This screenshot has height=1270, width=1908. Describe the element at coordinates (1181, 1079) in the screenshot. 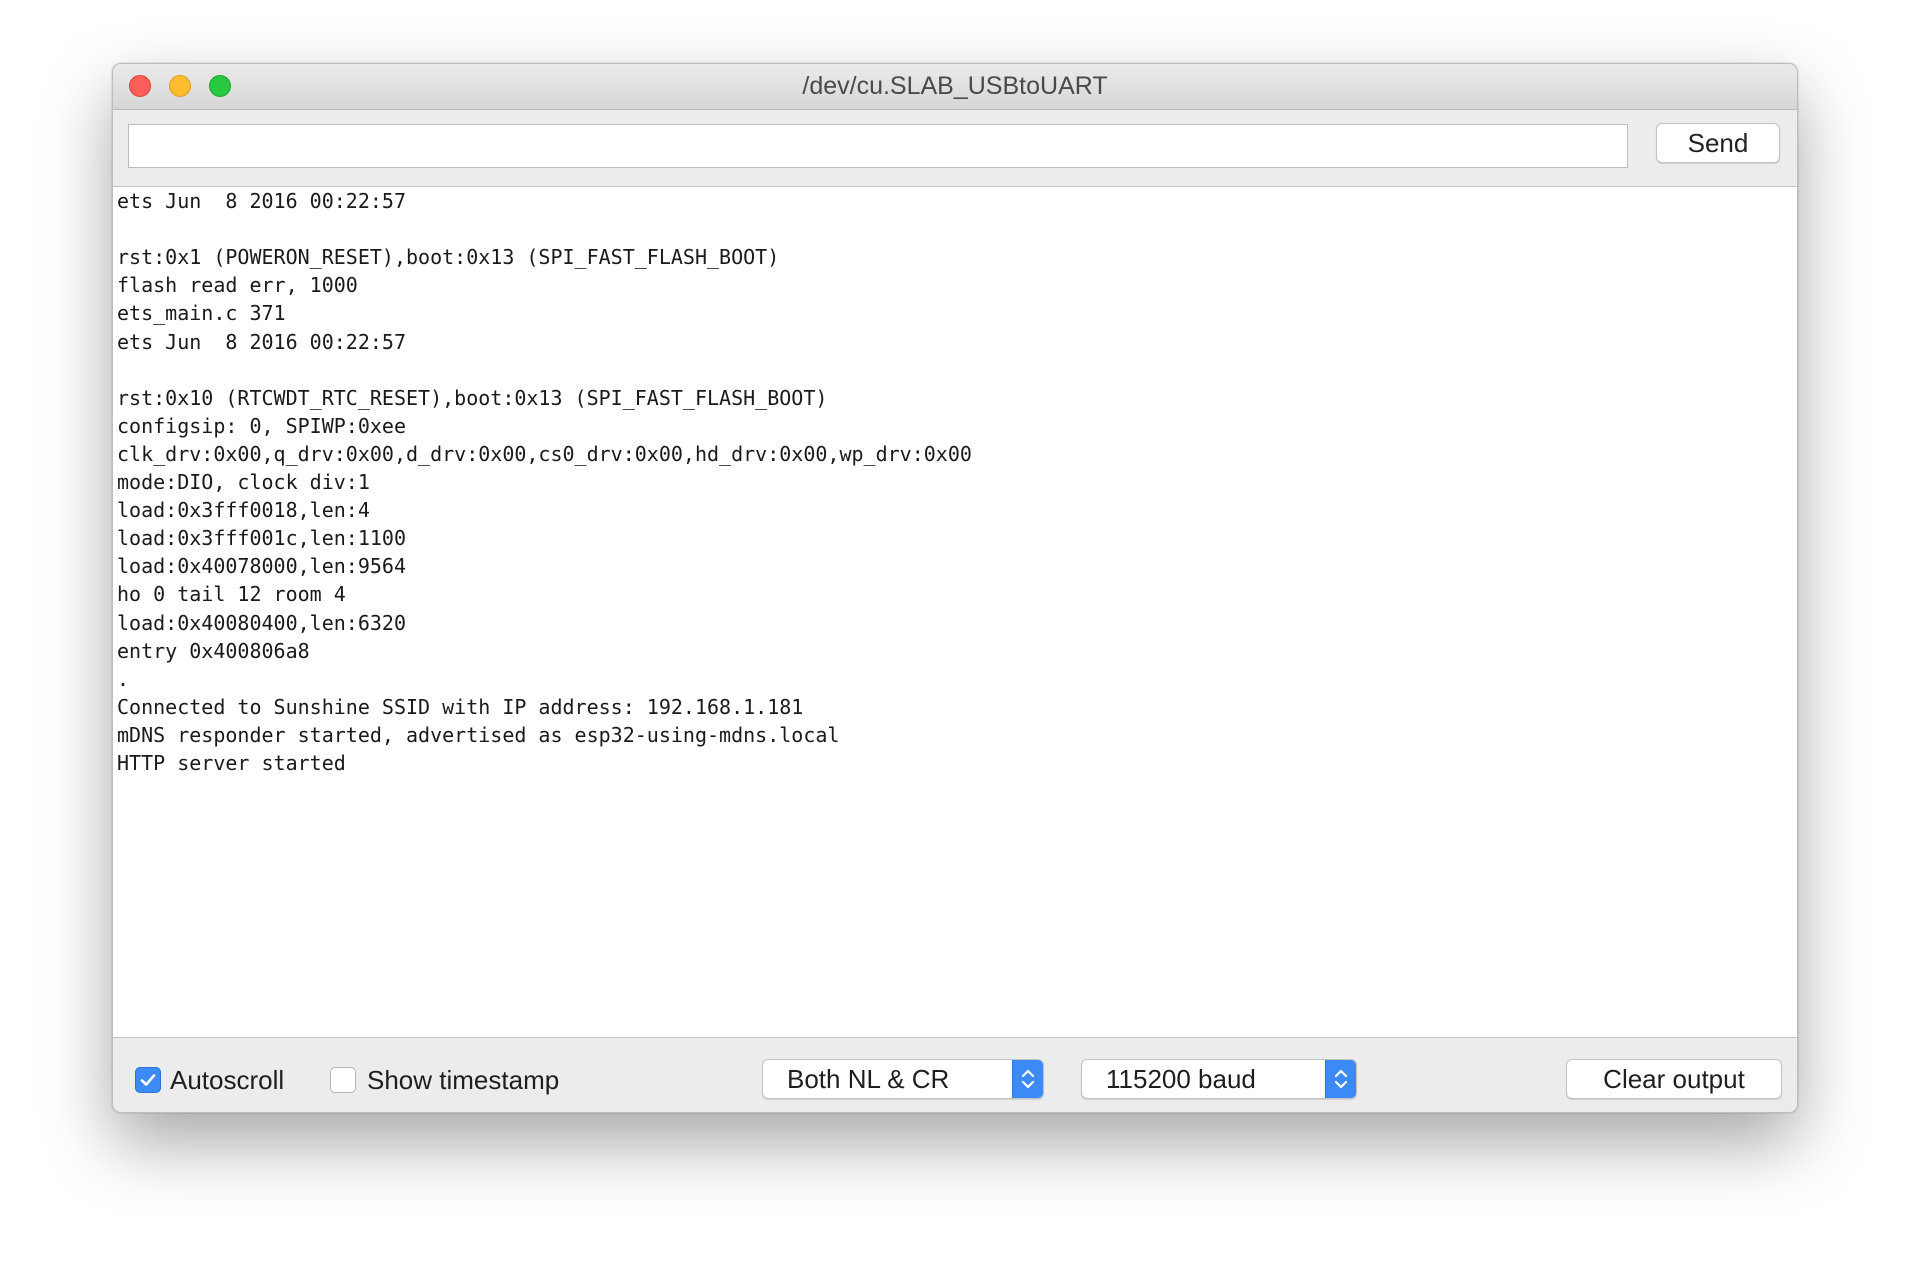

I see `baud-rate-value: 115200 baud` at that location.